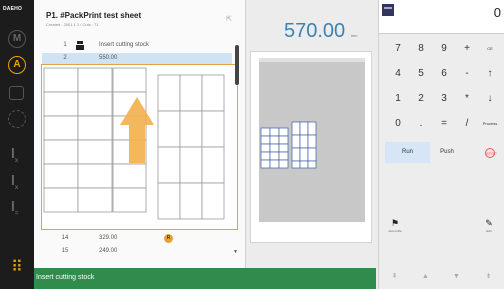  What do you see at coordinates (388, 10) in the screenshot?
I see `calculator-icon` at bounding box center [388, 10].